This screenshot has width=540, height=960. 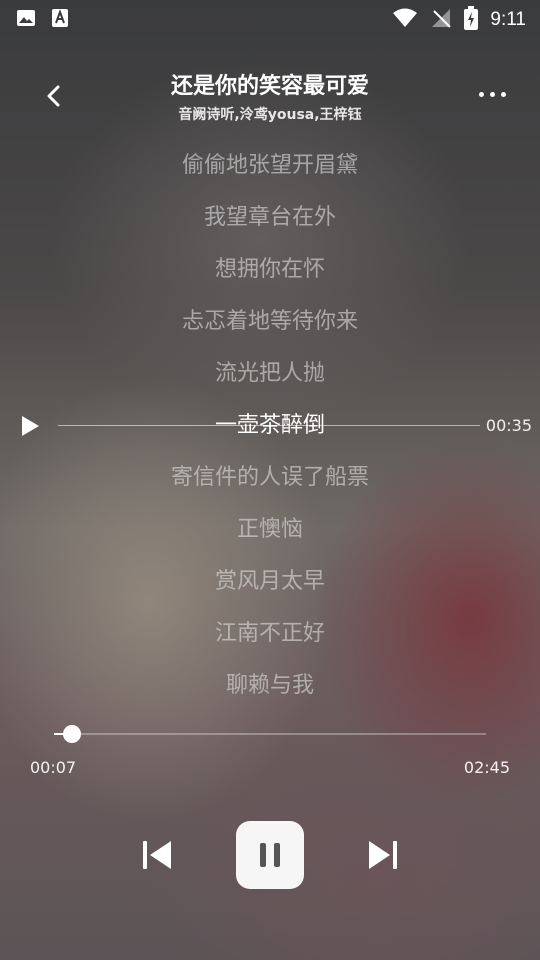 What do you see at coordinates (441, 20) in the screenshot?
I see `no-signal-icon` at bounding box center [441, 20].